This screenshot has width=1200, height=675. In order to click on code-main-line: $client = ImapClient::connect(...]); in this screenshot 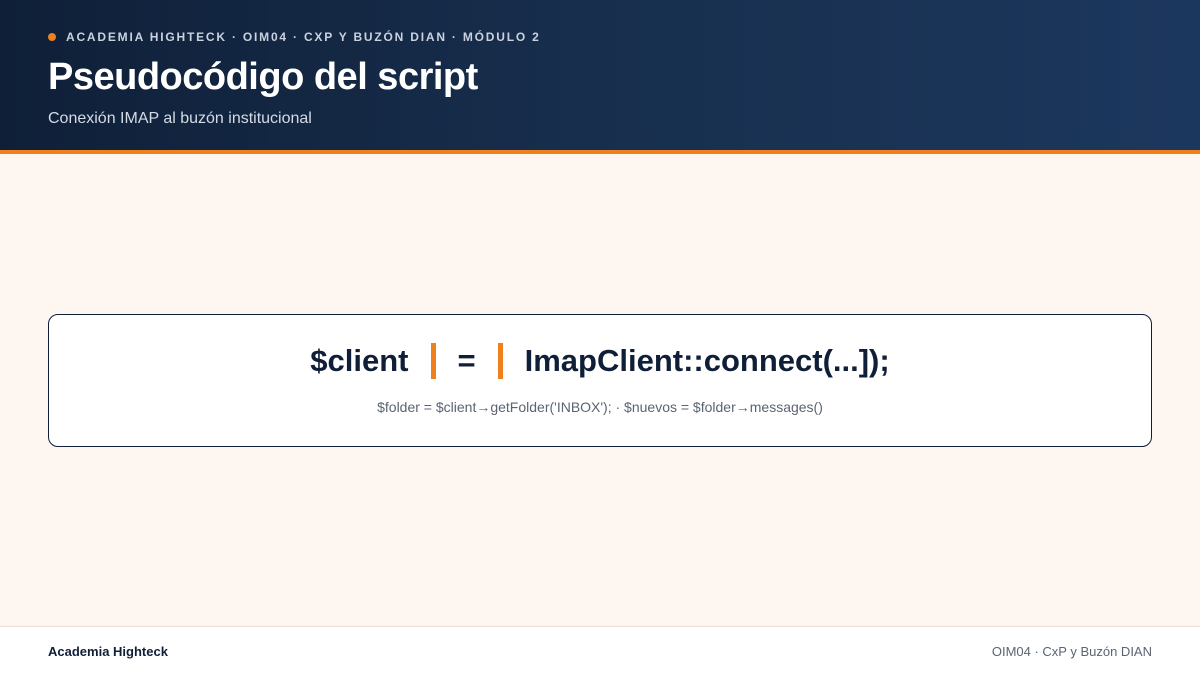, I will do `click(600, 361)`.